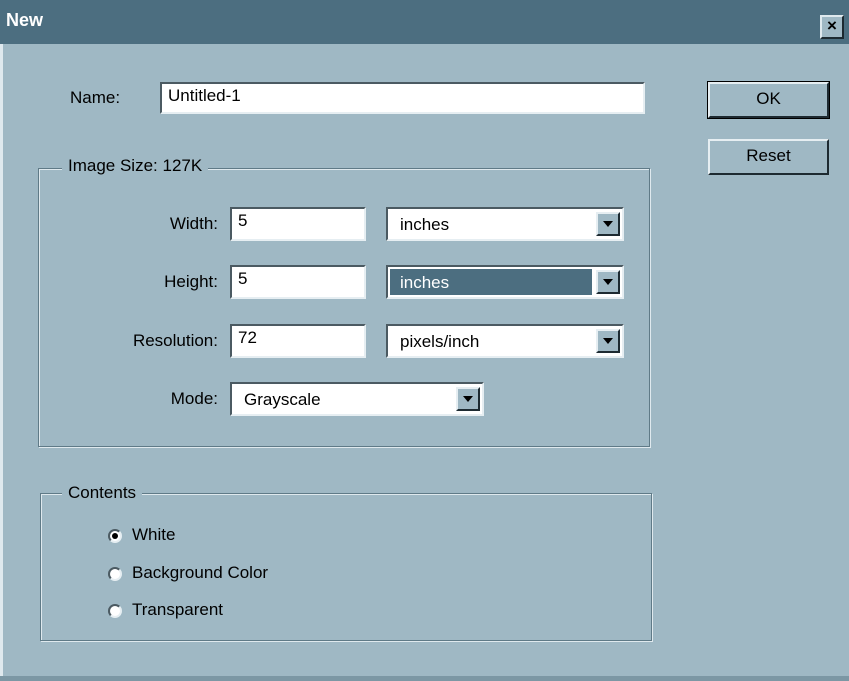 Image resolution: width=849 pixels, height=681 pixels. I want to click on radio-transparent: Transparent, so click(165, 610).